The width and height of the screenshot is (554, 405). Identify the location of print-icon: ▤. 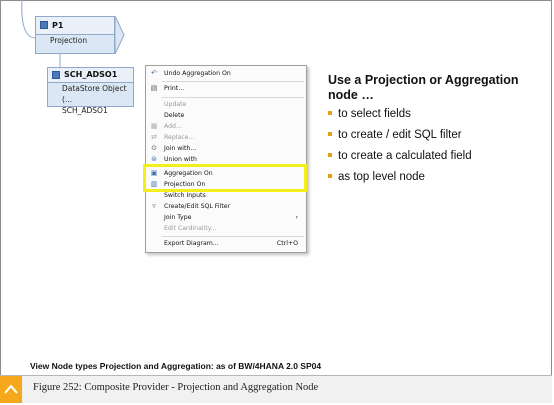
(154, 88).